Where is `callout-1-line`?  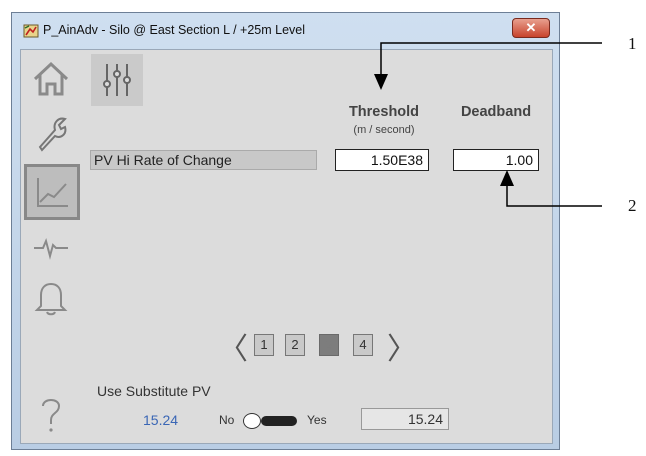
callout-1-line is located at coordinates (491, 59).